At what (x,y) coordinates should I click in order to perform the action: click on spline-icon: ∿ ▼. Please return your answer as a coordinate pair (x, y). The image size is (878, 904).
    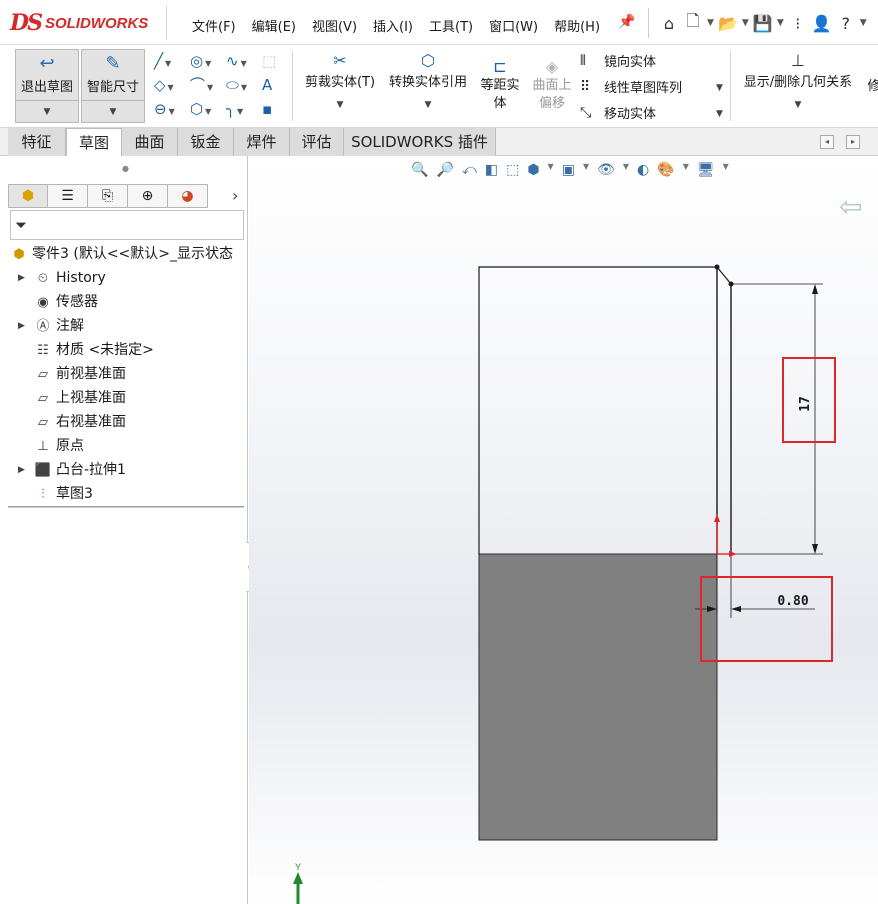
    Looking at the image, I should click on (240, 61).